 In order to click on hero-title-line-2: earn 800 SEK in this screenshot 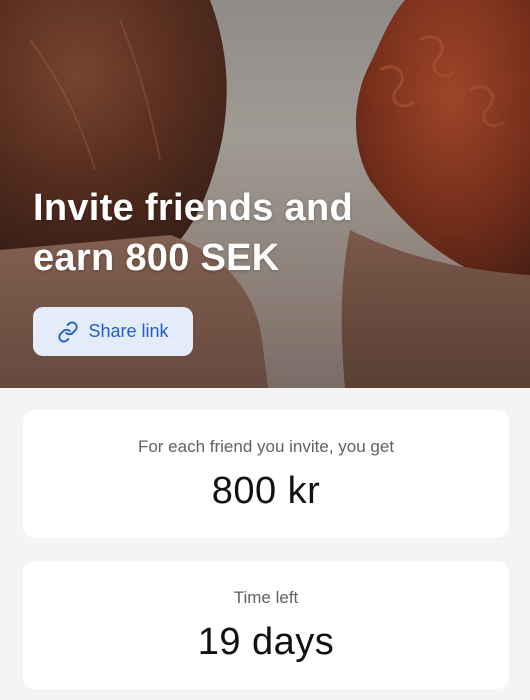, I will do `click(156, 258)`.